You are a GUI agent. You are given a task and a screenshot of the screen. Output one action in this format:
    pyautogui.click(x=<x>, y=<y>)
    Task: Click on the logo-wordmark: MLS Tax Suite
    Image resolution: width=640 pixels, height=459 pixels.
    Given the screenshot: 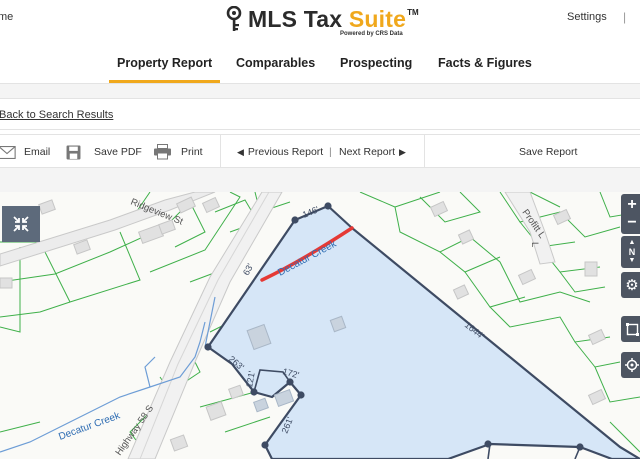 What is the action you would take?
    pyautogui.click(x=327, y=19)
    